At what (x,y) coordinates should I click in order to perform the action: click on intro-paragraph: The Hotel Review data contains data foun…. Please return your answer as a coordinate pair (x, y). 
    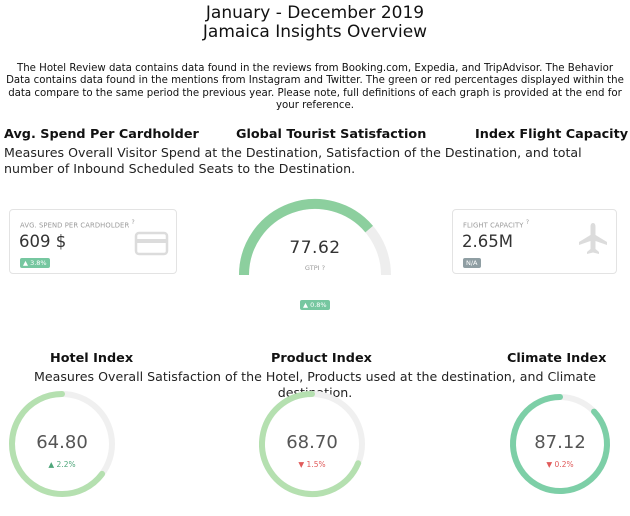
    Looking at the image, I should click on (315, 87).